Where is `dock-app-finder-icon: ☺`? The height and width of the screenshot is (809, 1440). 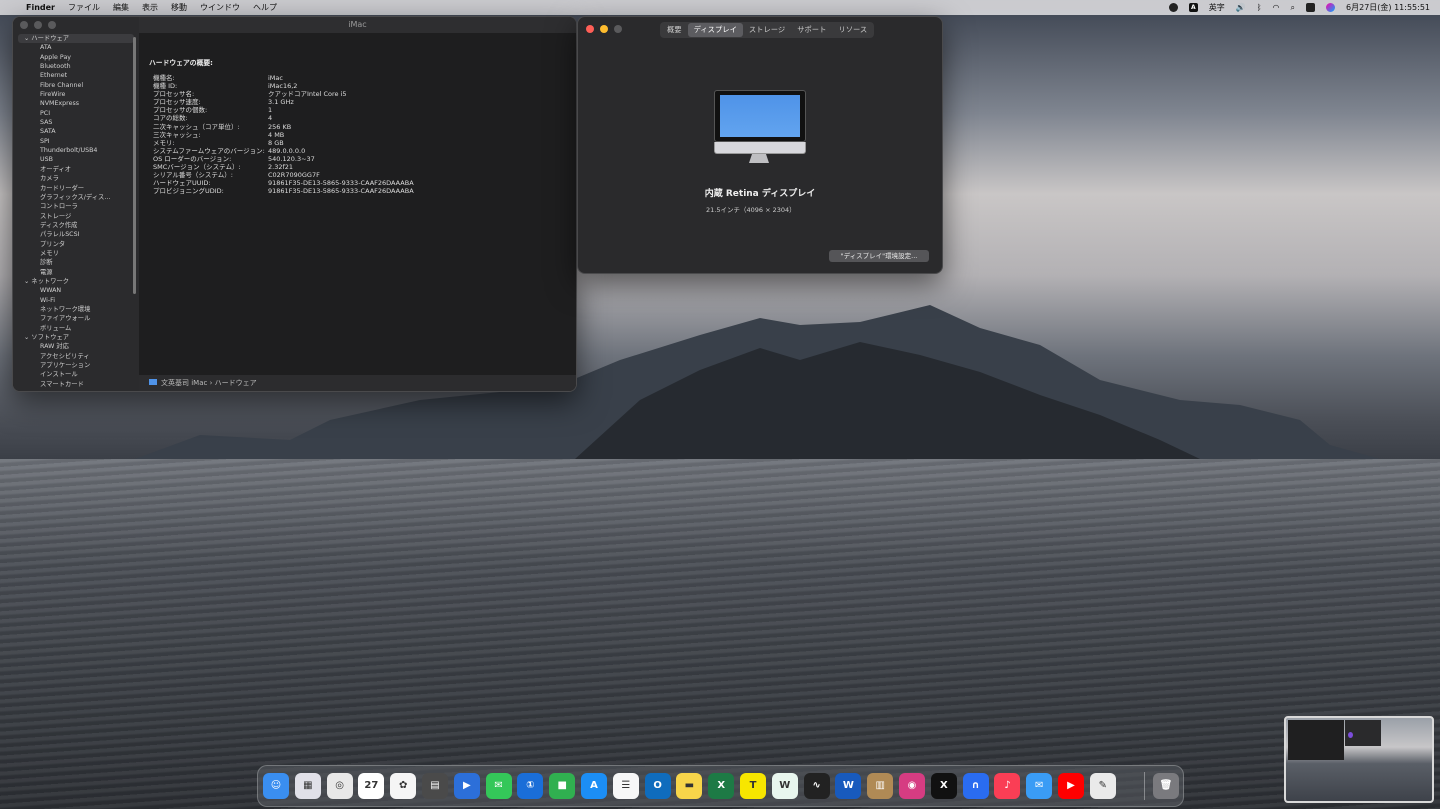
dock-app-finder-icon: ☺ is located at coordinates (276, 786).